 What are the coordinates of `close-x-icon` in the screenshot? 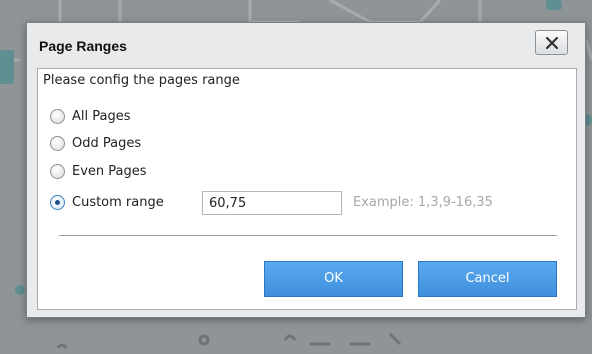 It's located at (552, 43).